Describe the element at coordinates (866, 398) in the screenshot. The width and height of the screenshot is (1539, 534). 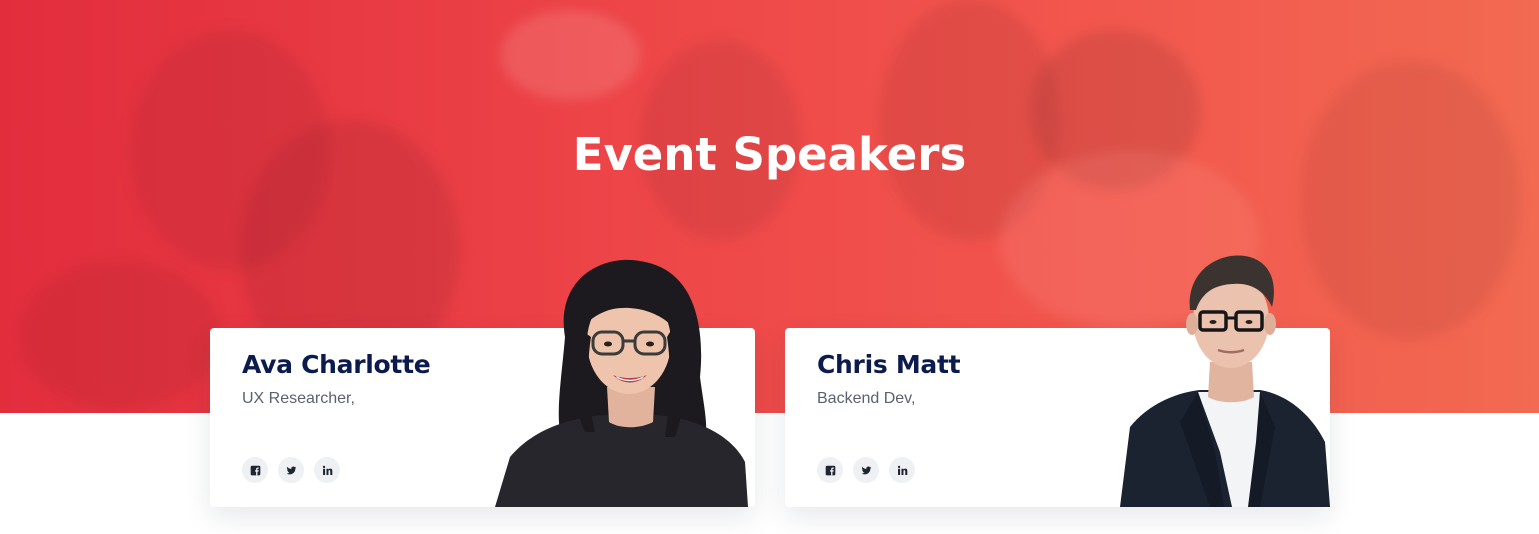
I see `speaker-role: Backend Dev,` at that location.